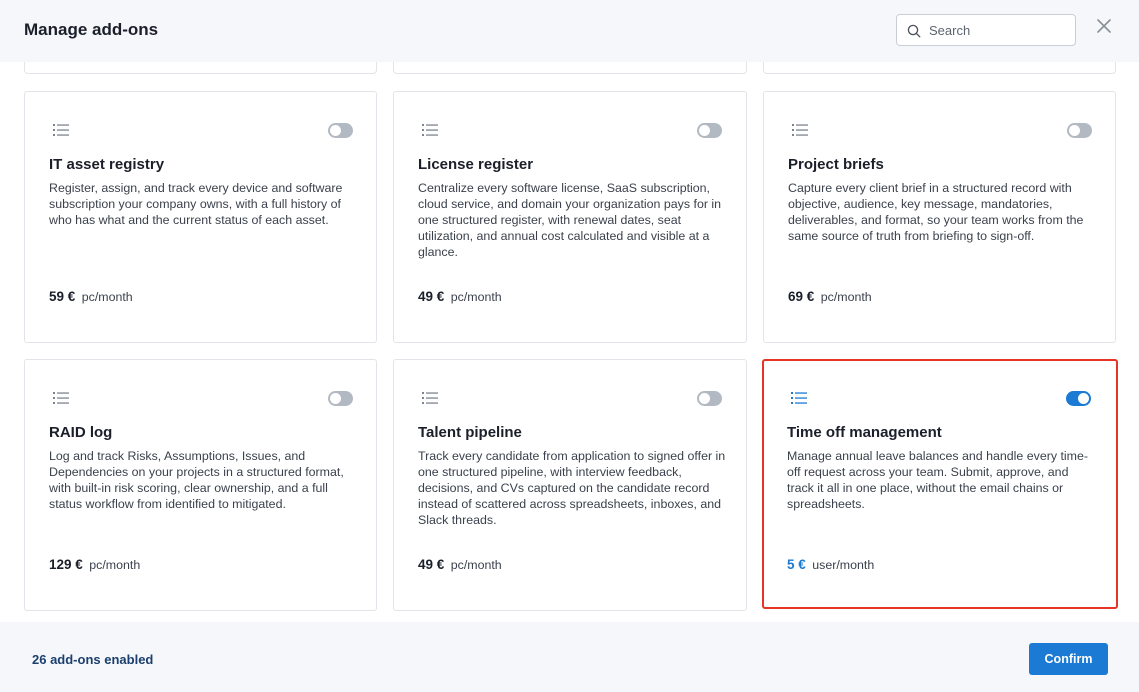 This screenshot has height=692, width=1139. What do you see at coordinates (801, 296) in the screenshot?
I see `price-amount: 69 €` at bounding box center [801, 296].